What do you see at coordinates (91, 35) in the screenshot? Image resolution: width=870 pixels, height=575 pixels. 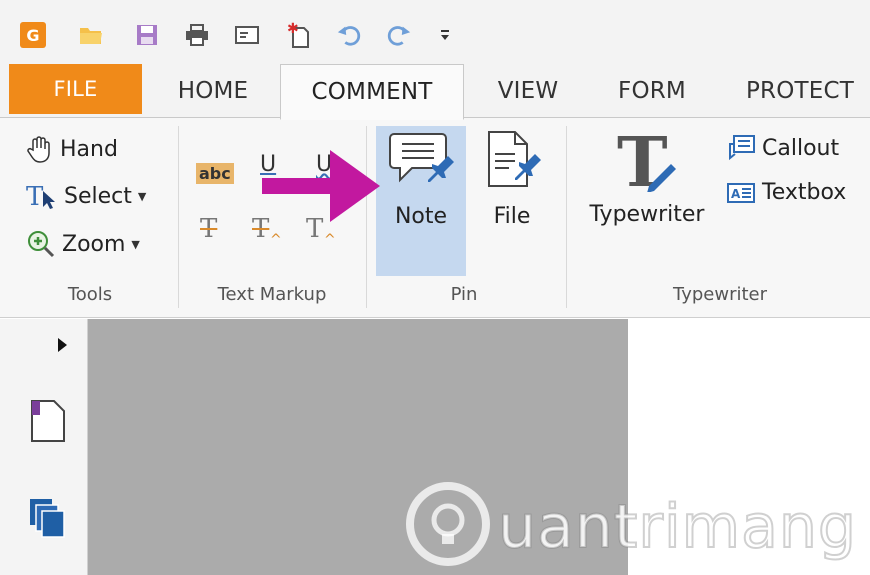 I see `open-folder-icon` at bounding box center [91, 35].